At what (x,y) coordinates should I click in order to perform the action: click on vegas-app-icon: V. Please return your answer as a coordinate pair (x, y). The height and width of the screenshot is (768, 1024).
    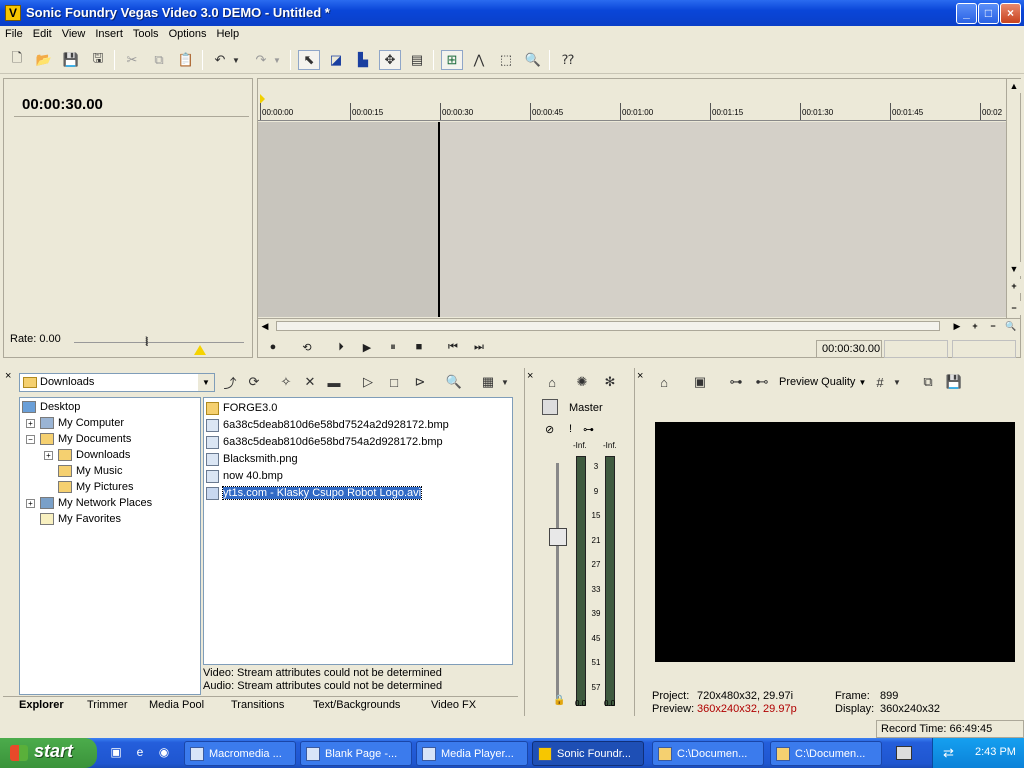
    Looking at the image, I should click on (13, 13).